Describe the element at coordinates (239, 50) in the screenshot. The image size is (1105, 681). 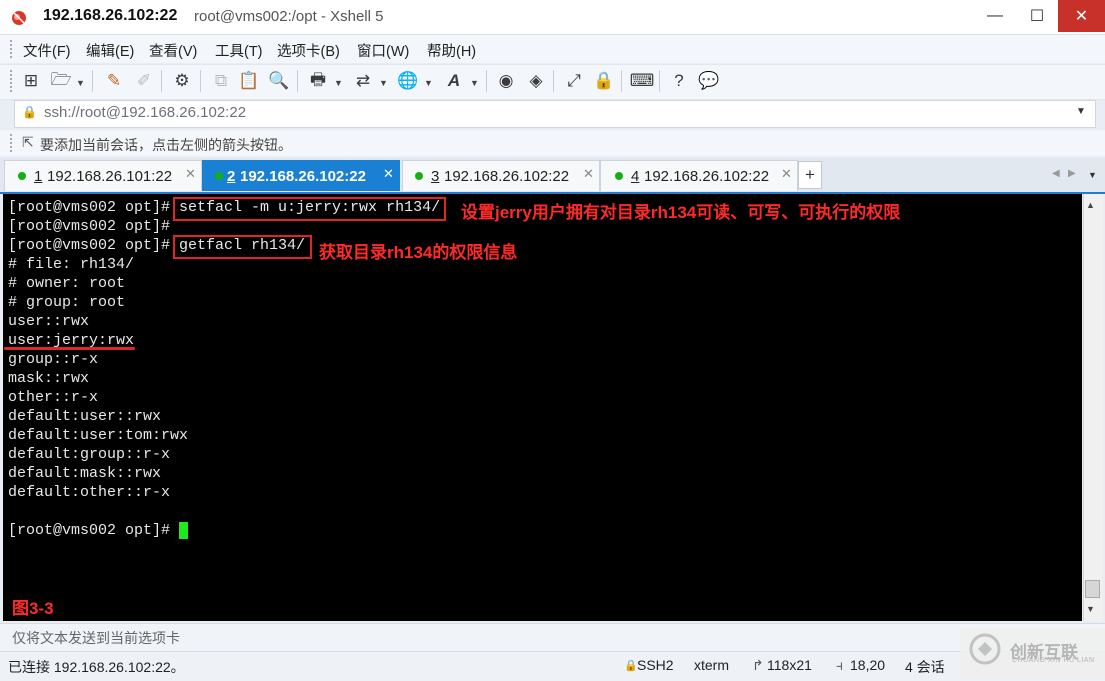
I see `menu-tools: 工具(T)` at that location.